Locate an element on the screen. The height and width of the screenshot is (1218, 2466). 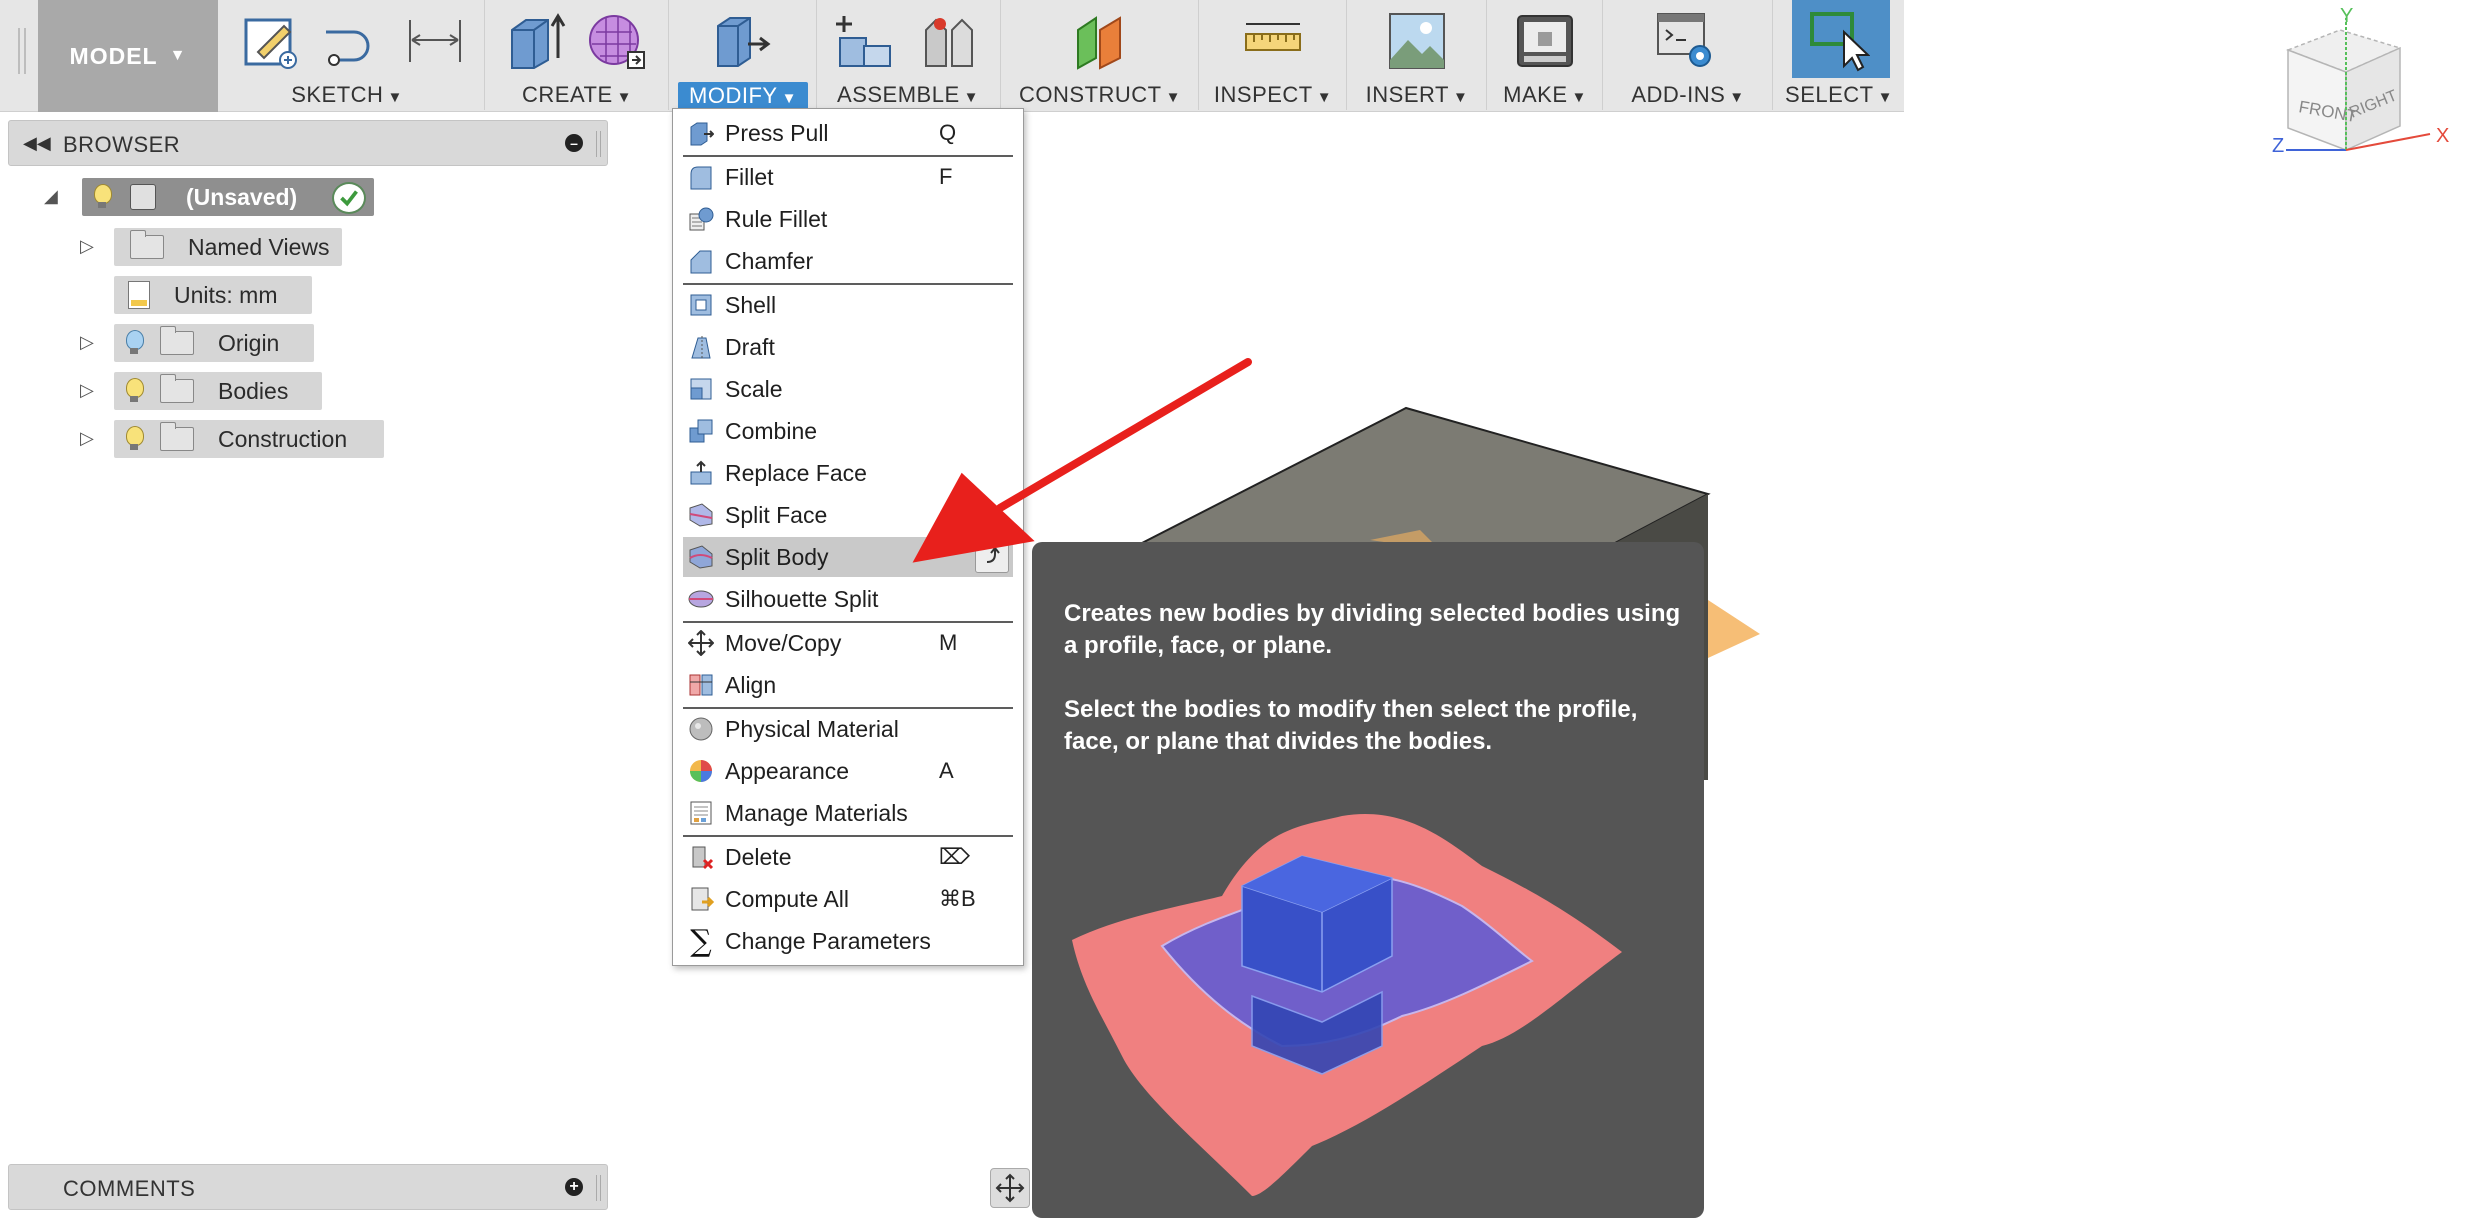
view-cube: FRONT RIGHT Y X Z is located at coordinates (2363, 85).